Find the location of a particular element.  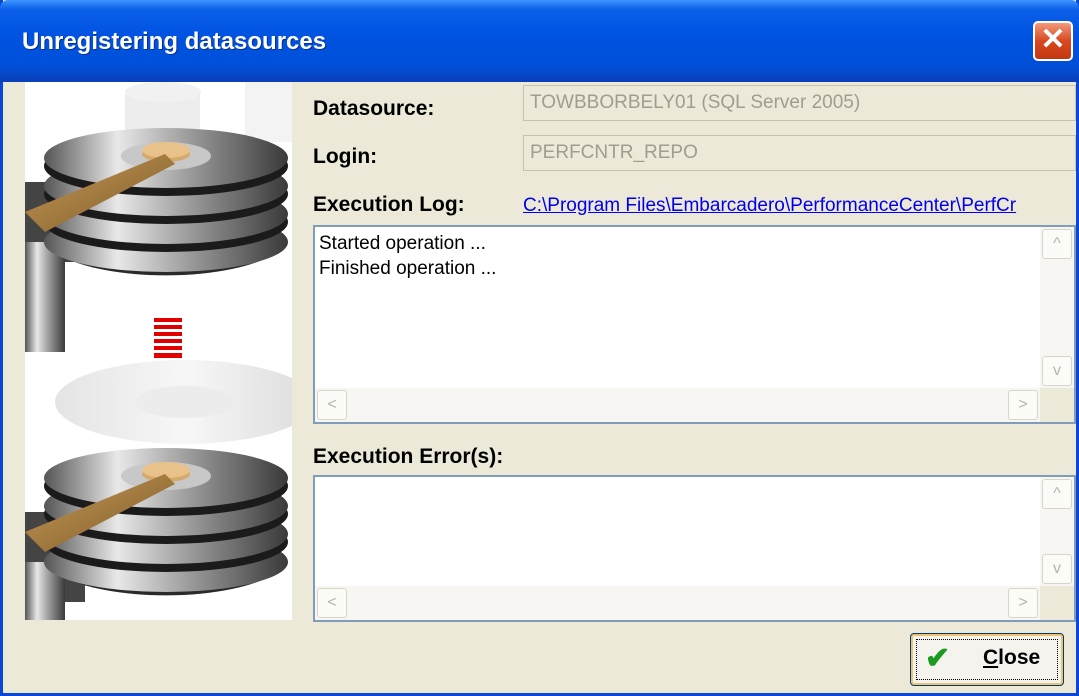

title-bar: Unregistering datasources ✕ is located at coordinates (539, 41).